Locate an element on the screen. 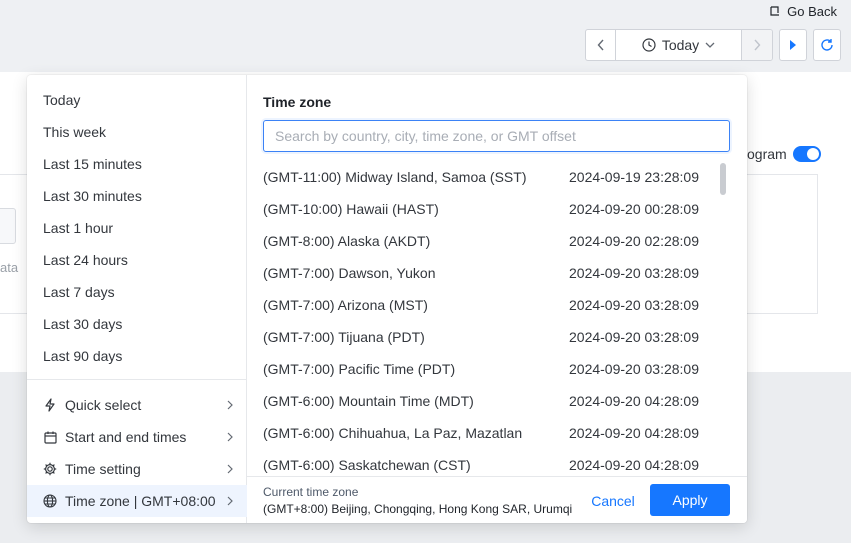 The width and height of the screenshot is (851, 543). time-range-group: Today is located at coordinates (679, 45).